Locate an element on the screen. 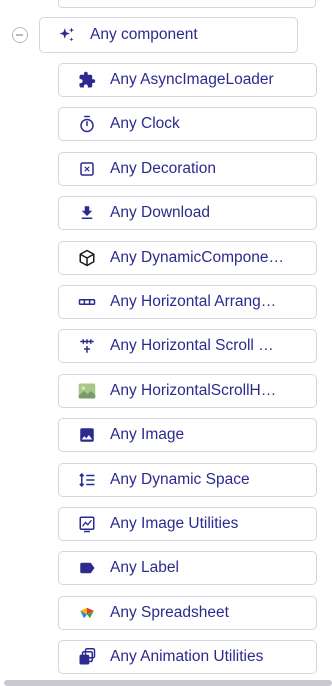 The width and height of the screenshot is (332, 686). line-spacing-icon is located at coordinates (87, 480).